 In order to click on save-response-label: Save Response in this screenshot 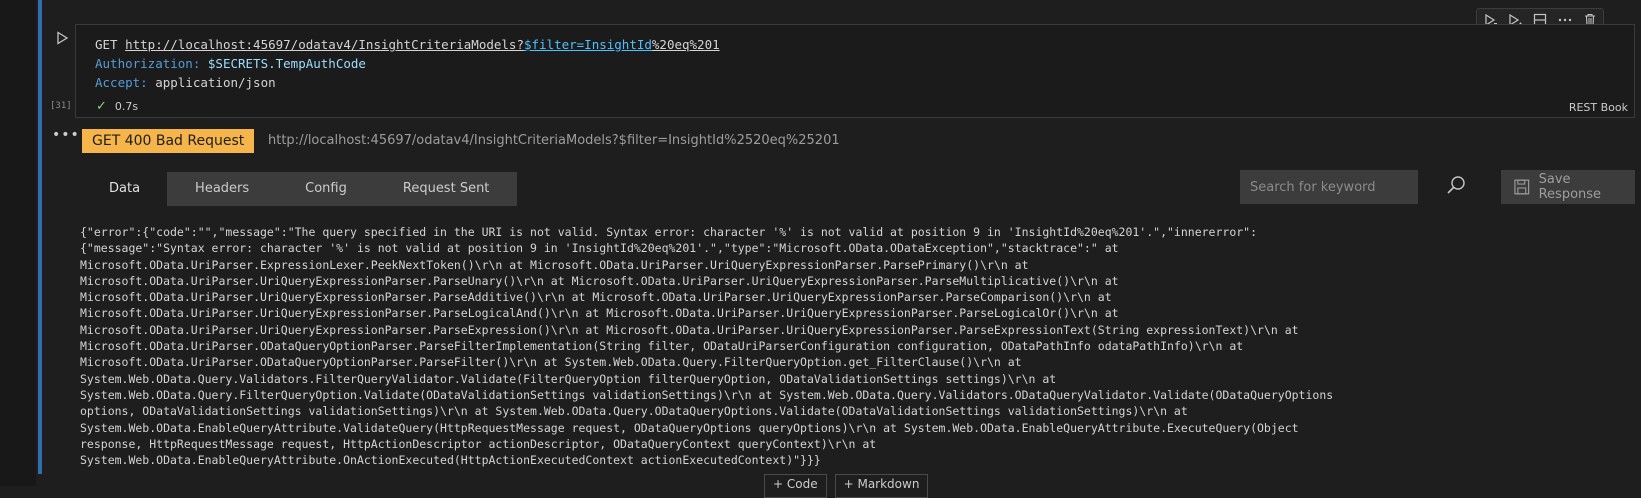, I will do `click(1570, 187)`.